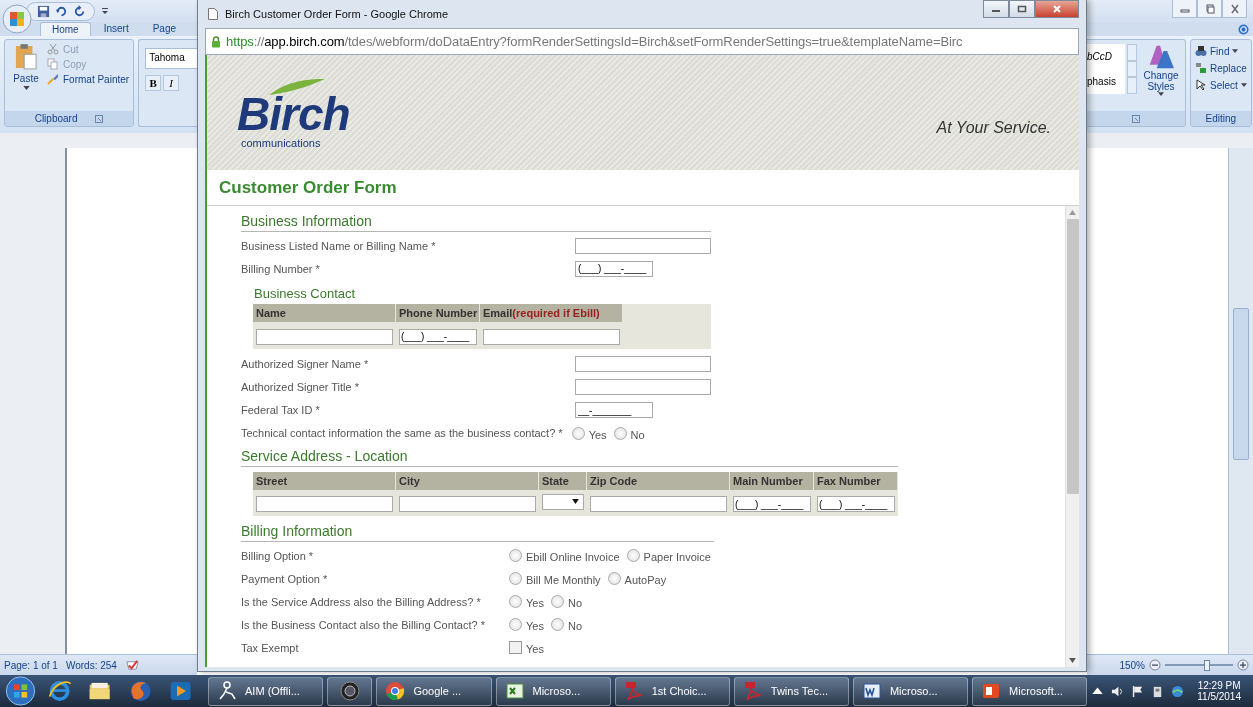 Image resolution: width=1253 pixels, height=707 pixels. What do you see at coordinates (1209, 9) in the screenshot?
I see `restore-button` at bounding box center [1209, 9].